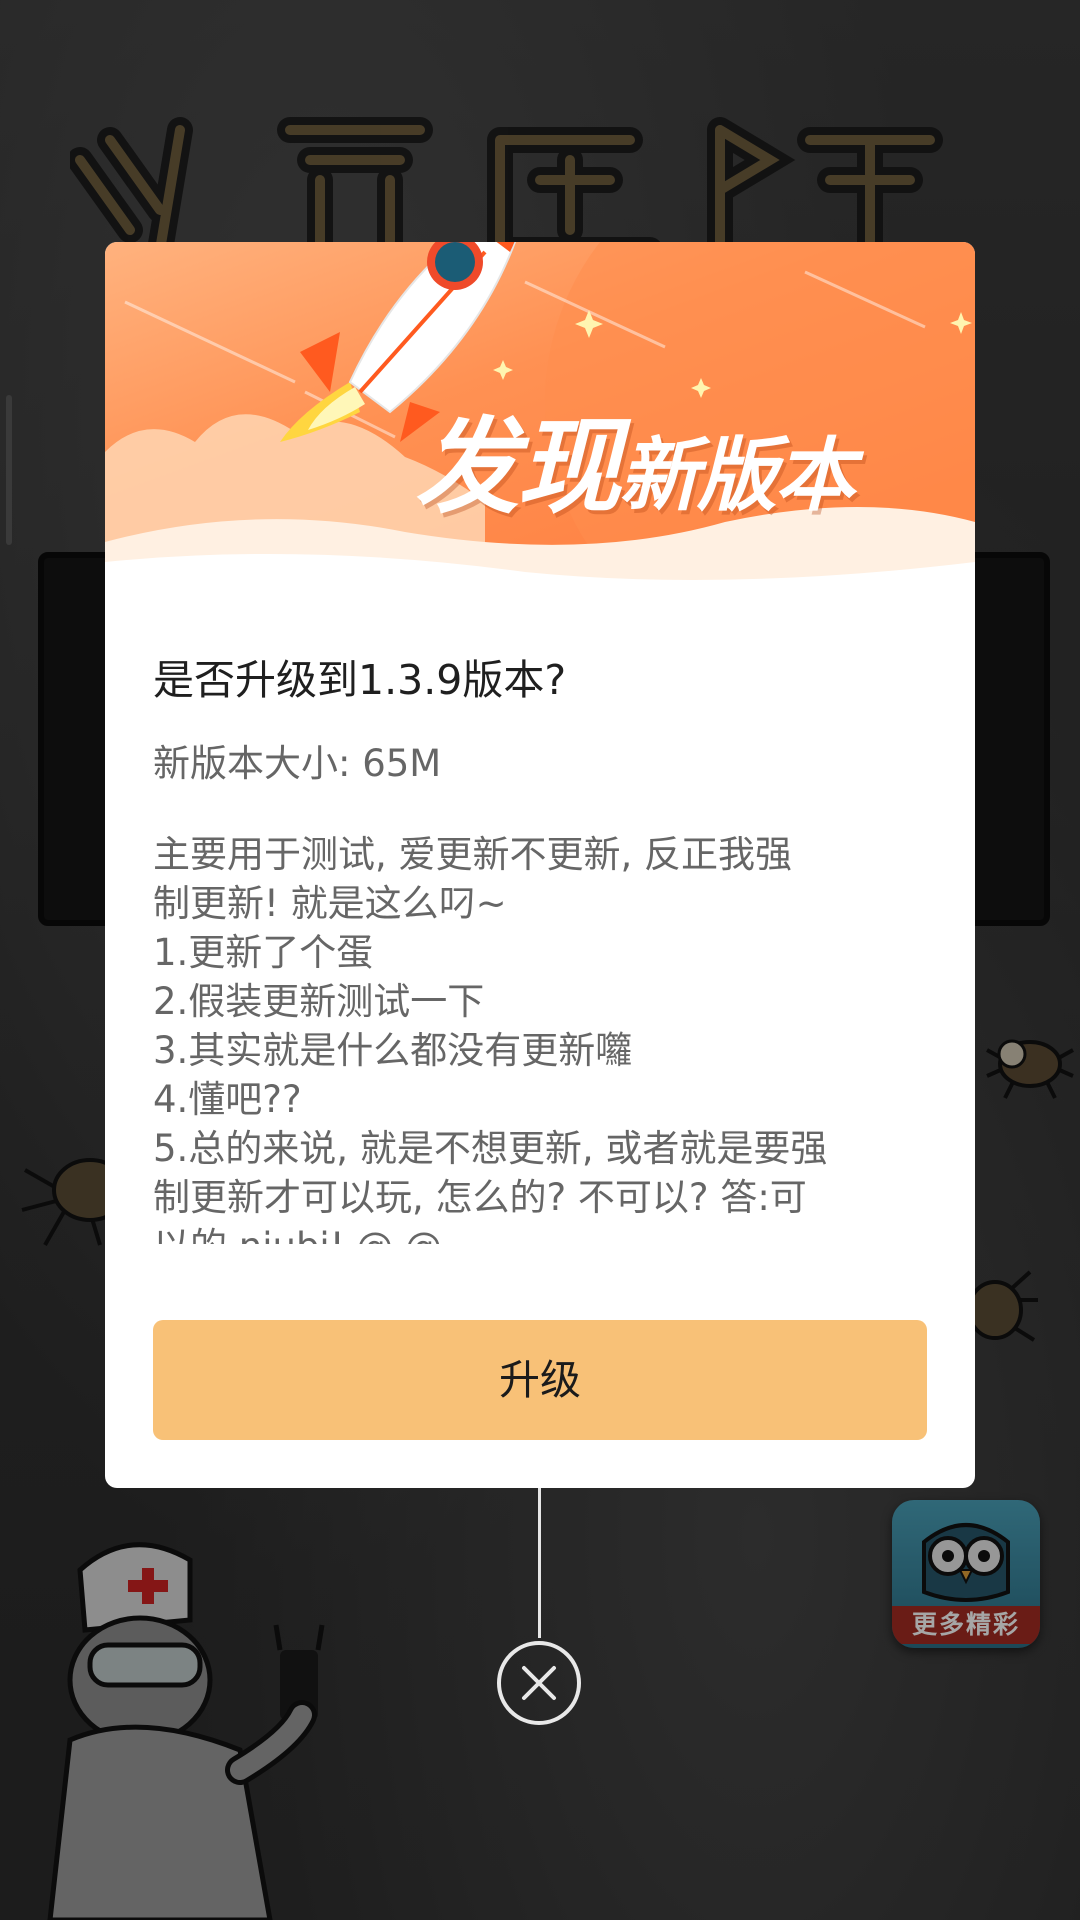 The width and height of the screenshot is (1080, 1920). Describe the element at coordinates (540, 1380) in the screenshot. I see `upgrade-button: 升级` at that location.